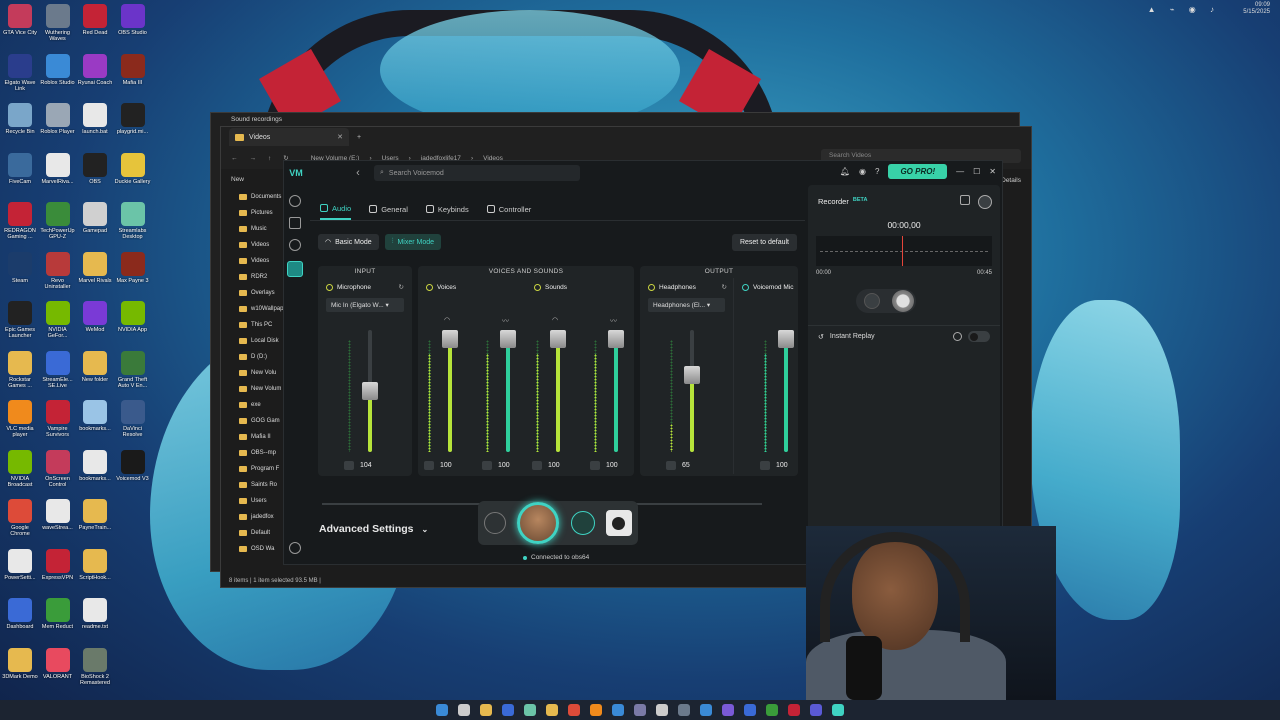 This screenshot has width=1280, height=720. Describe the element at coordinates (992, 171) in the screenshot. I see `close-icon: ✕` at that location.